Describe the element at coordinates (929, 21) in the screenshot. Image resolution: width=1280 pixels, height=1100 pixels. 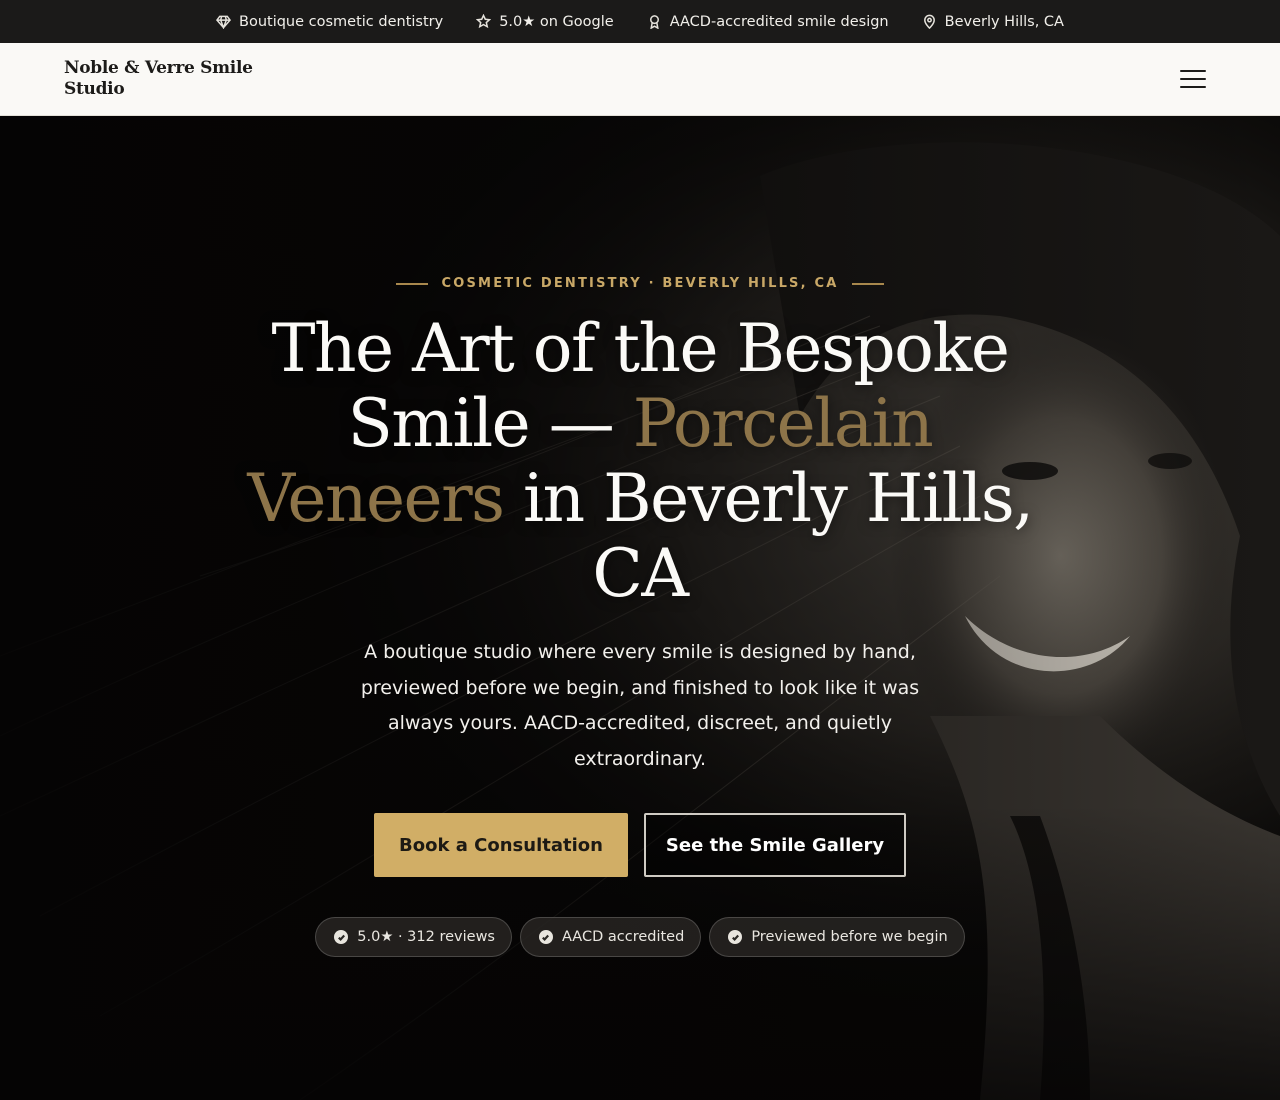
I see `map-pin-icon` at that location.